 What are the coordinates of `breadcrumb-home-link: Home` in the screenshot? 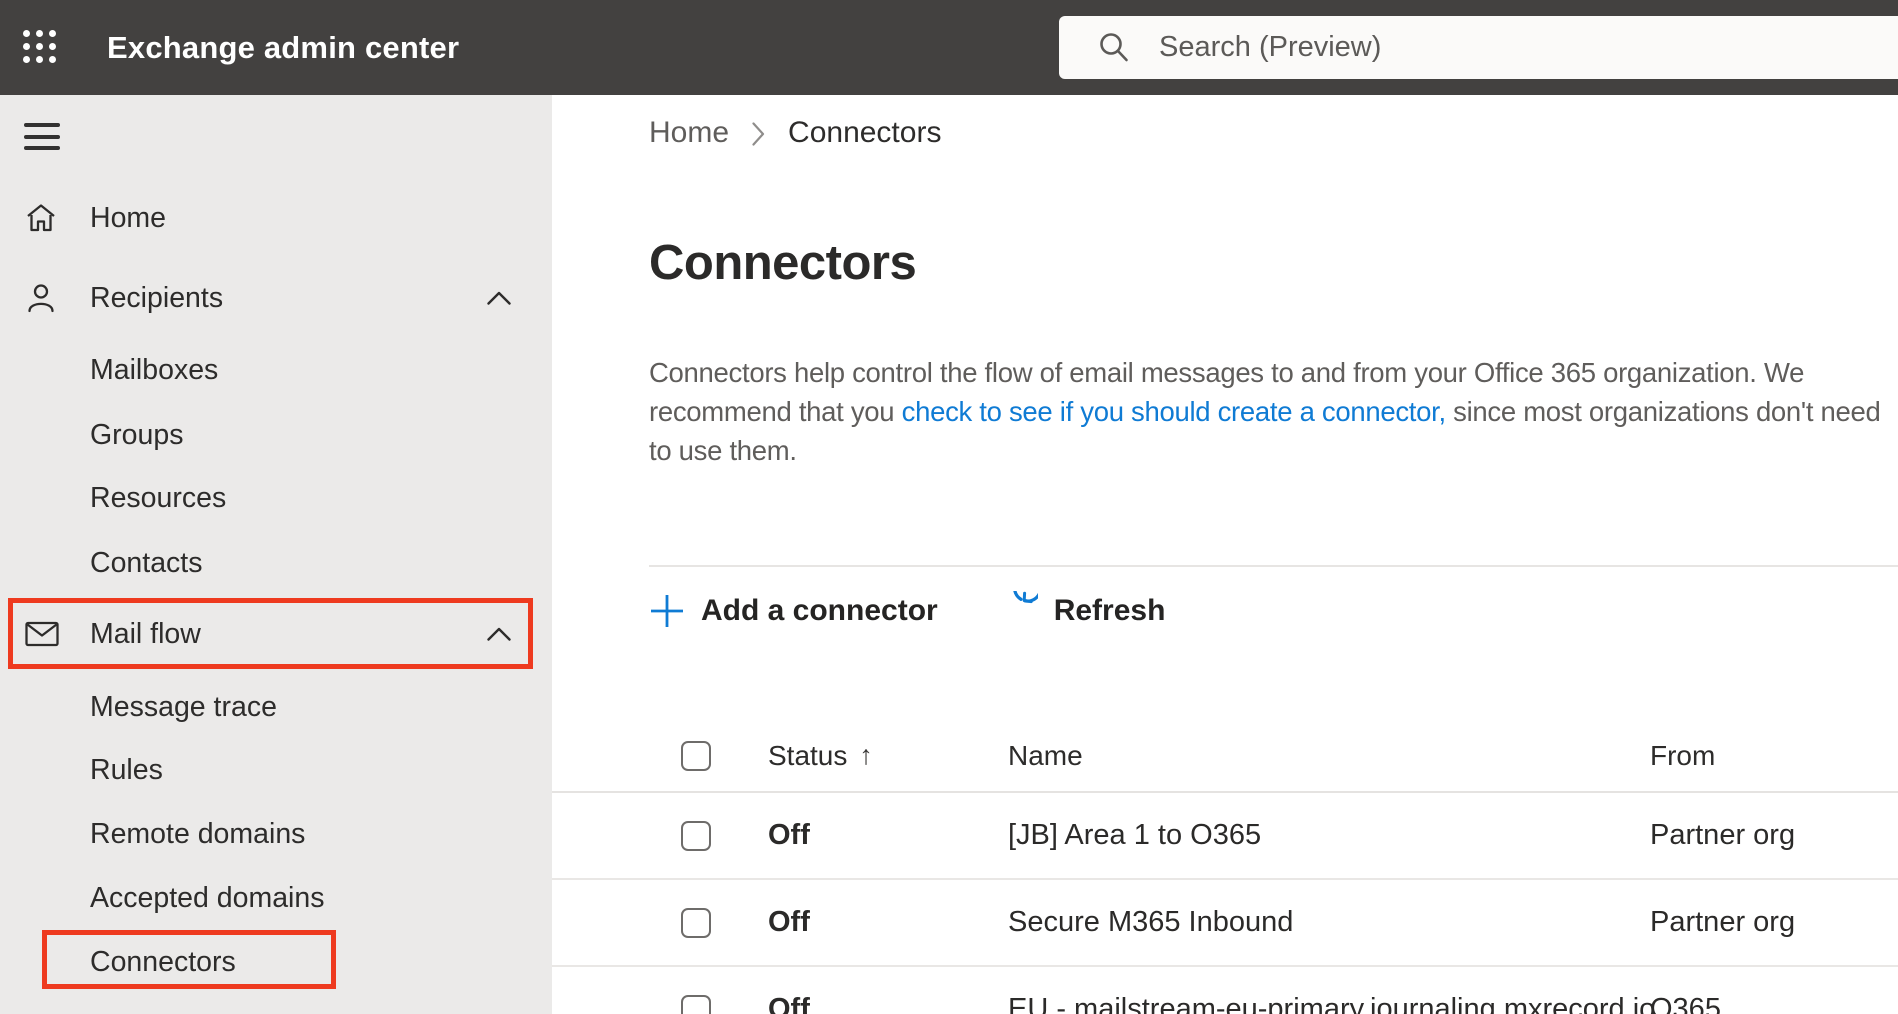 It's located at (689, 133).